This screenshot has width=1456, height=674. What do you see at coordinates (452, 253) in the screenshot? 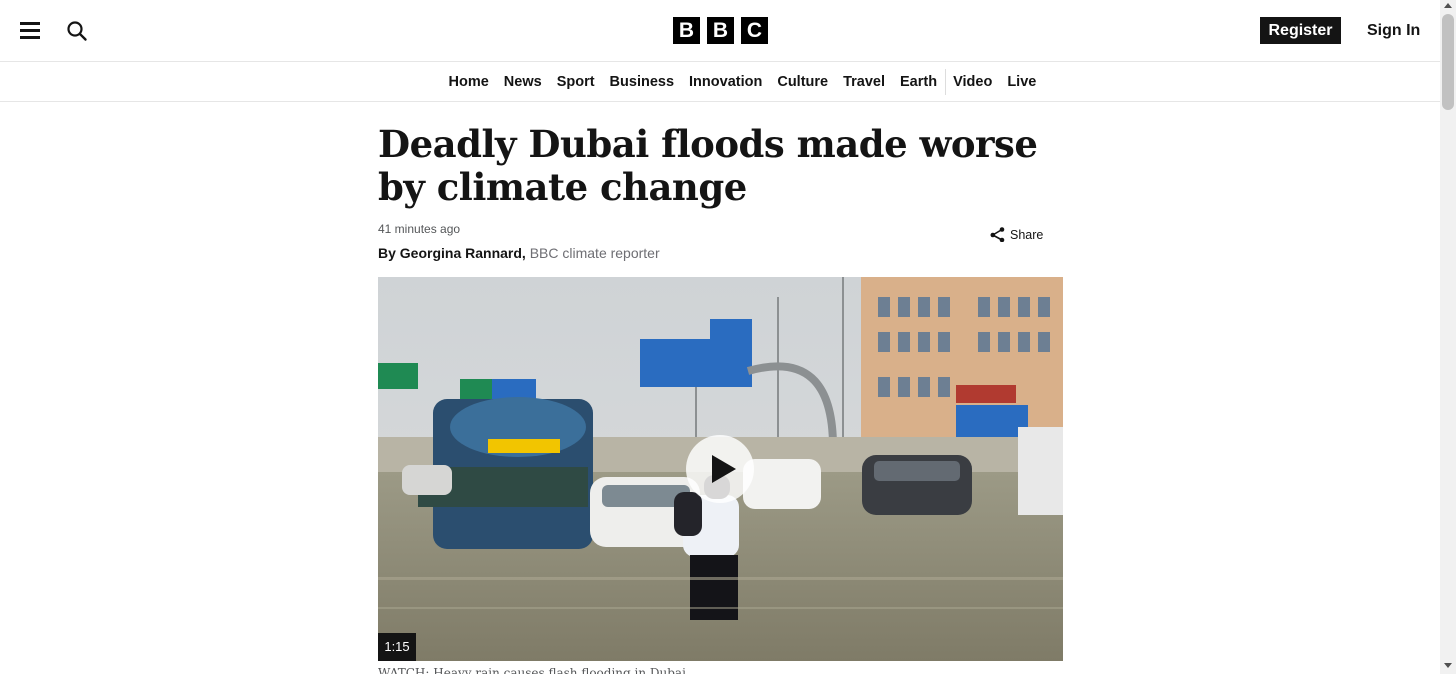
I see `byline-author: By Georgina Rannard,` at bounding box center [452, 253].